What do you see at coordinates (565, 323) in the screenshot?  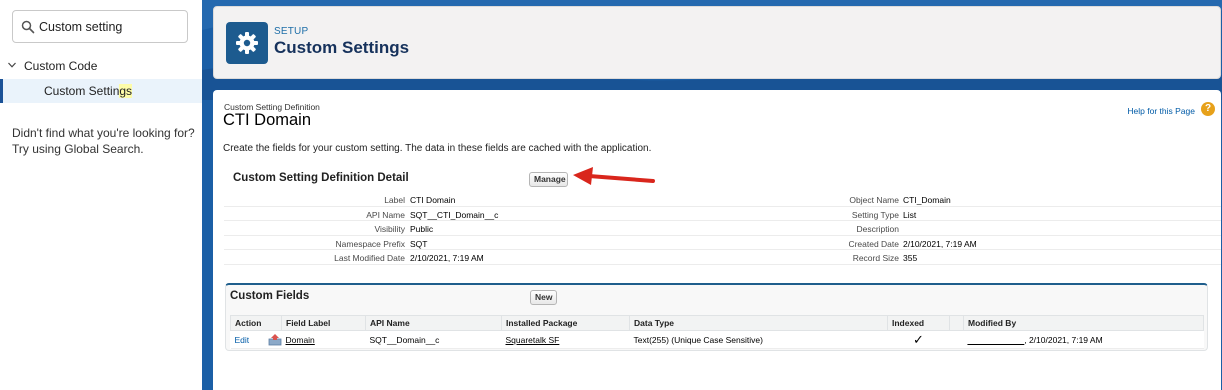 I see `column-header: Installed Package` at bounding box center [565, 323].